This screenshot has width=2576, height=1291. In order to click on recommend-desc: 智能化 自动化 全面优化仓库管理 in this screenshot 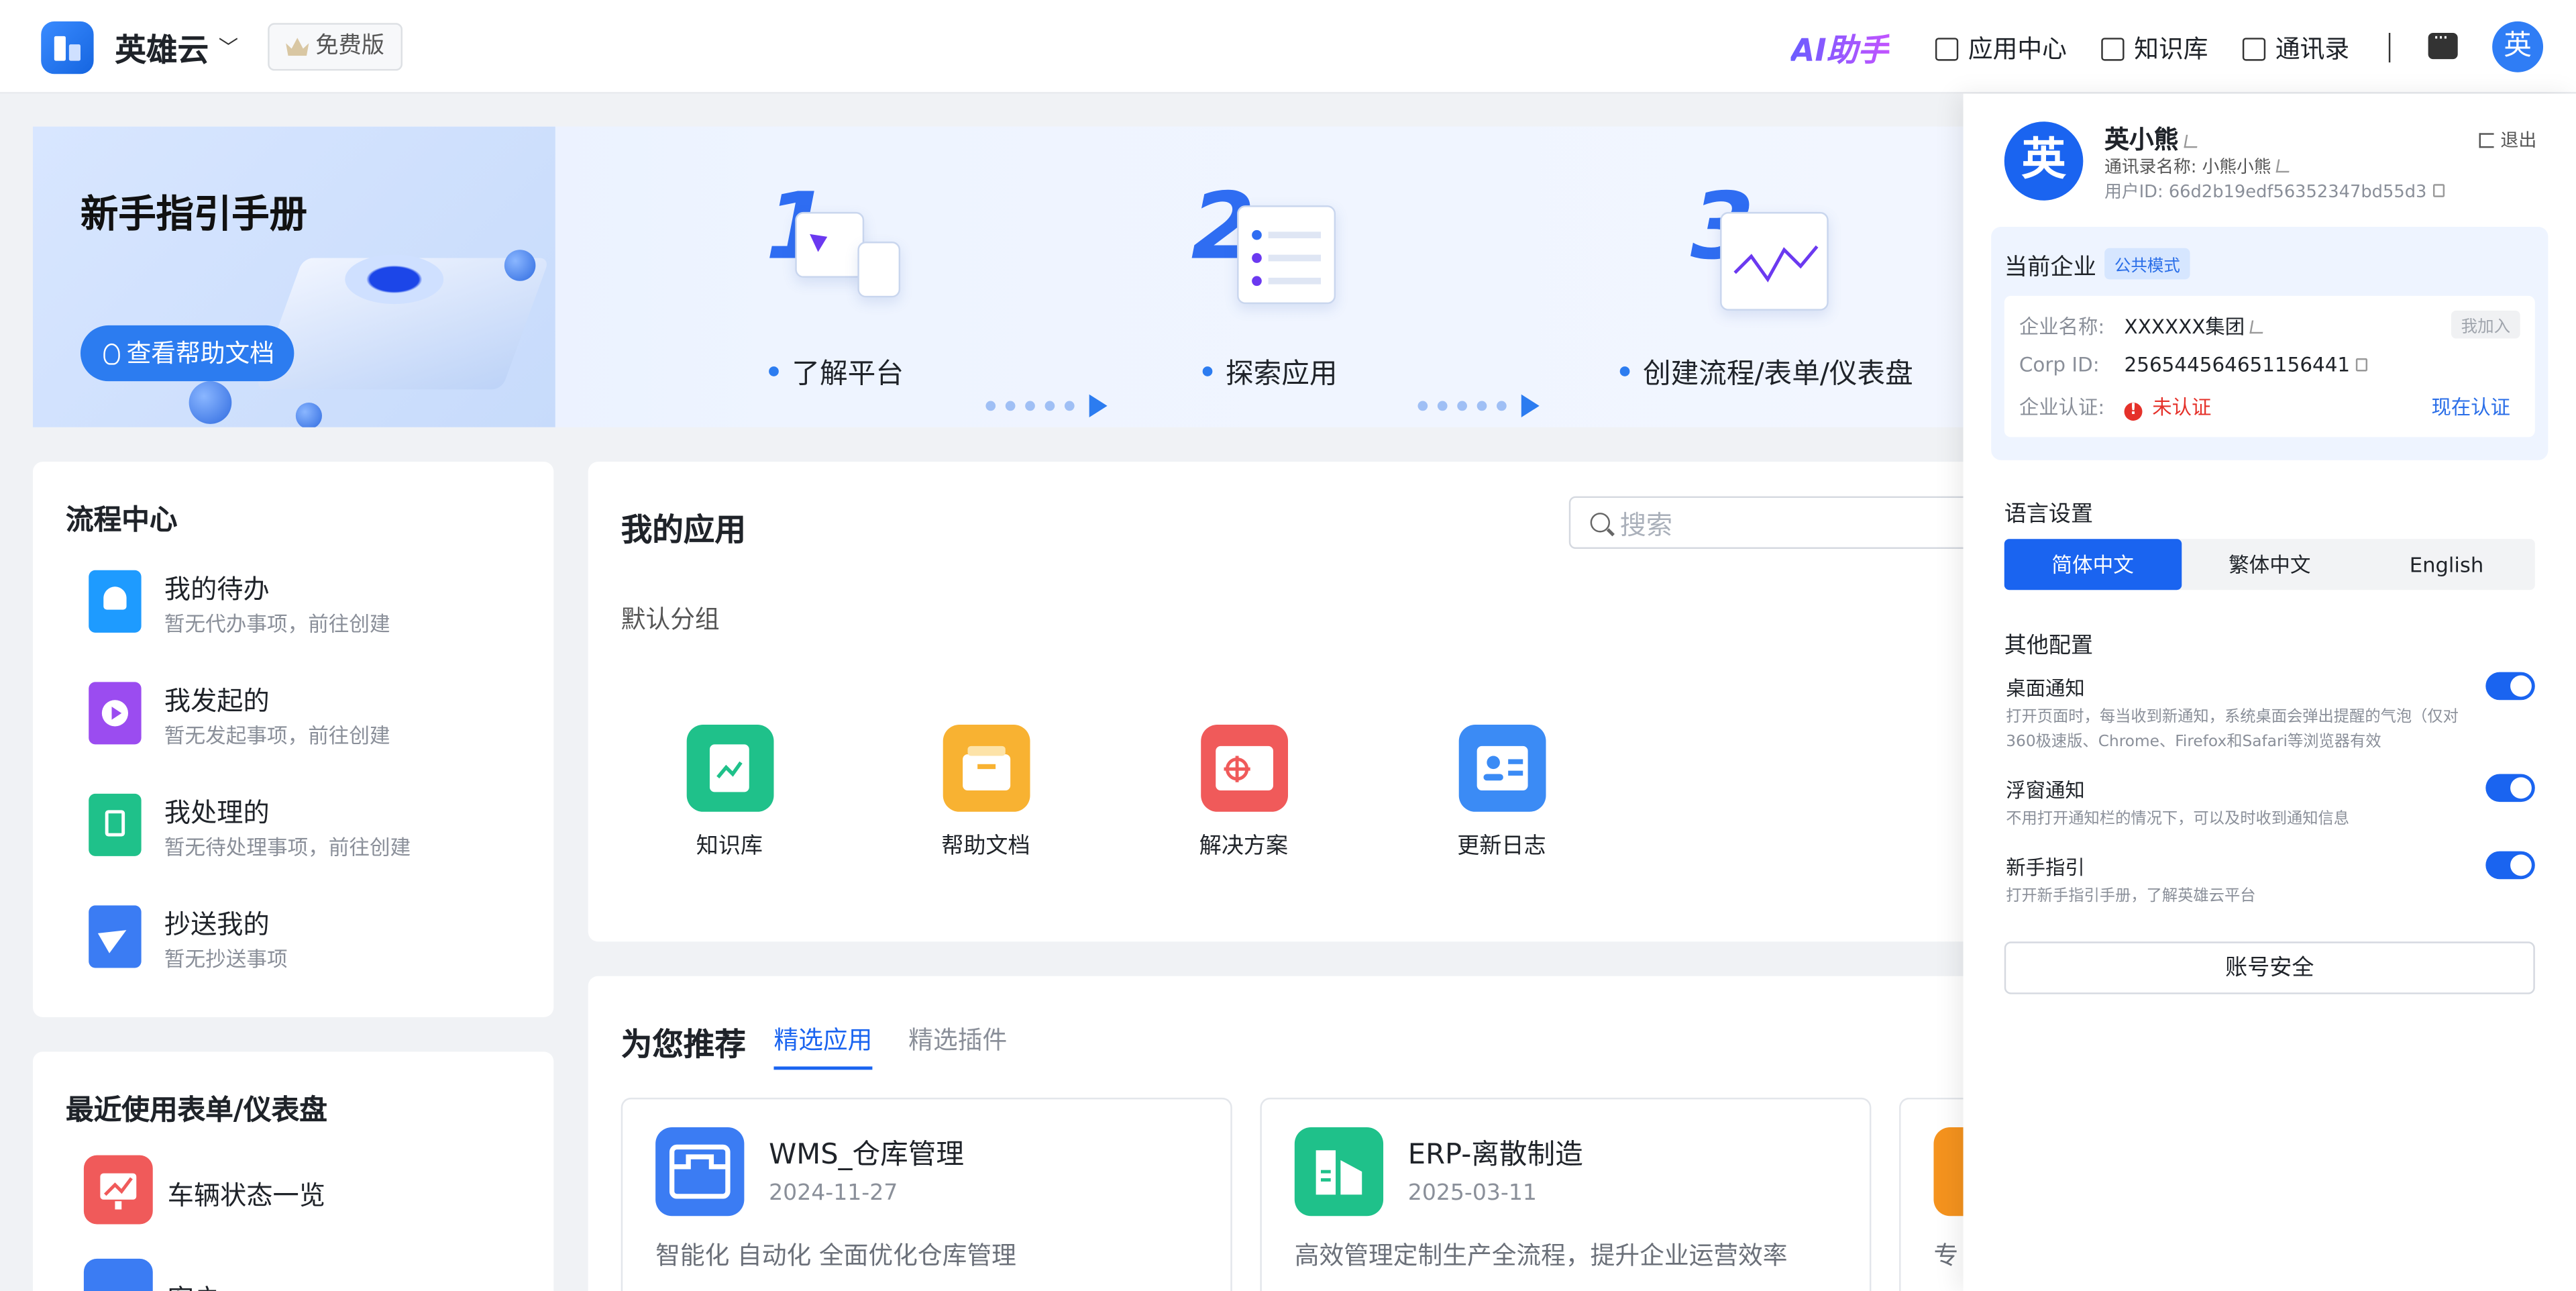, I will do `click(835, 1255)`.